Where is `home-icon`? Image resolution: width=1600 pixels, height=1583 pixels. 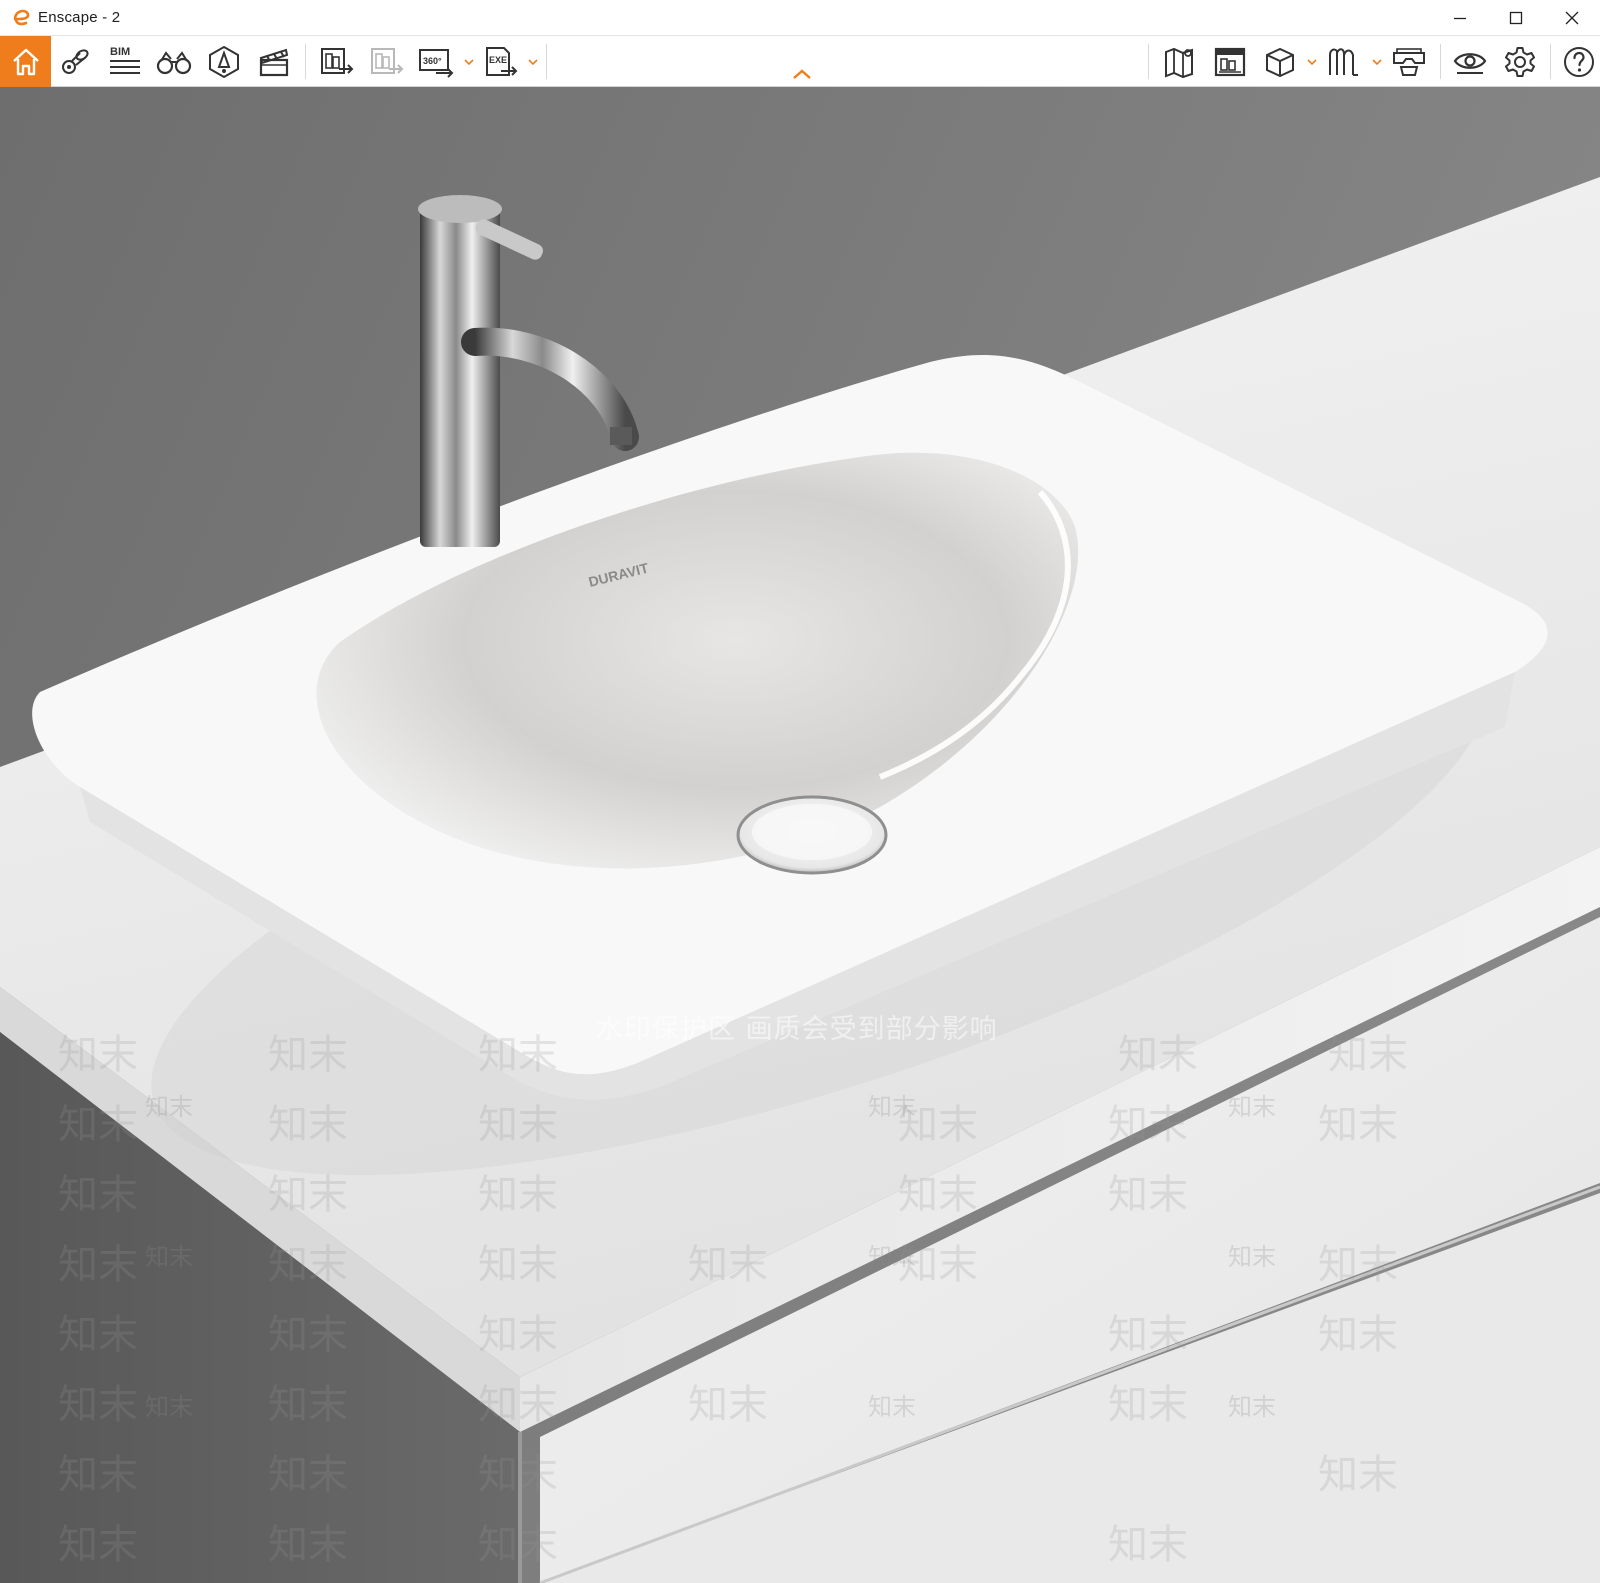 home-icon is located at coordinates (25, 61).